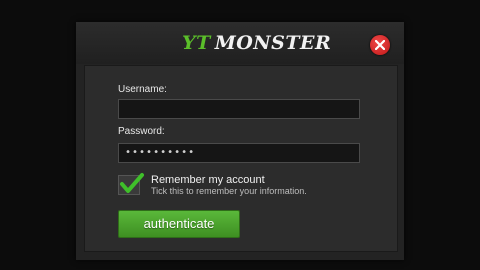 This screenshot has height=270, width=480. Describe the element at coordinates (208, 180) in the screenshot. I see `remember-label: Remember my account` at that location.